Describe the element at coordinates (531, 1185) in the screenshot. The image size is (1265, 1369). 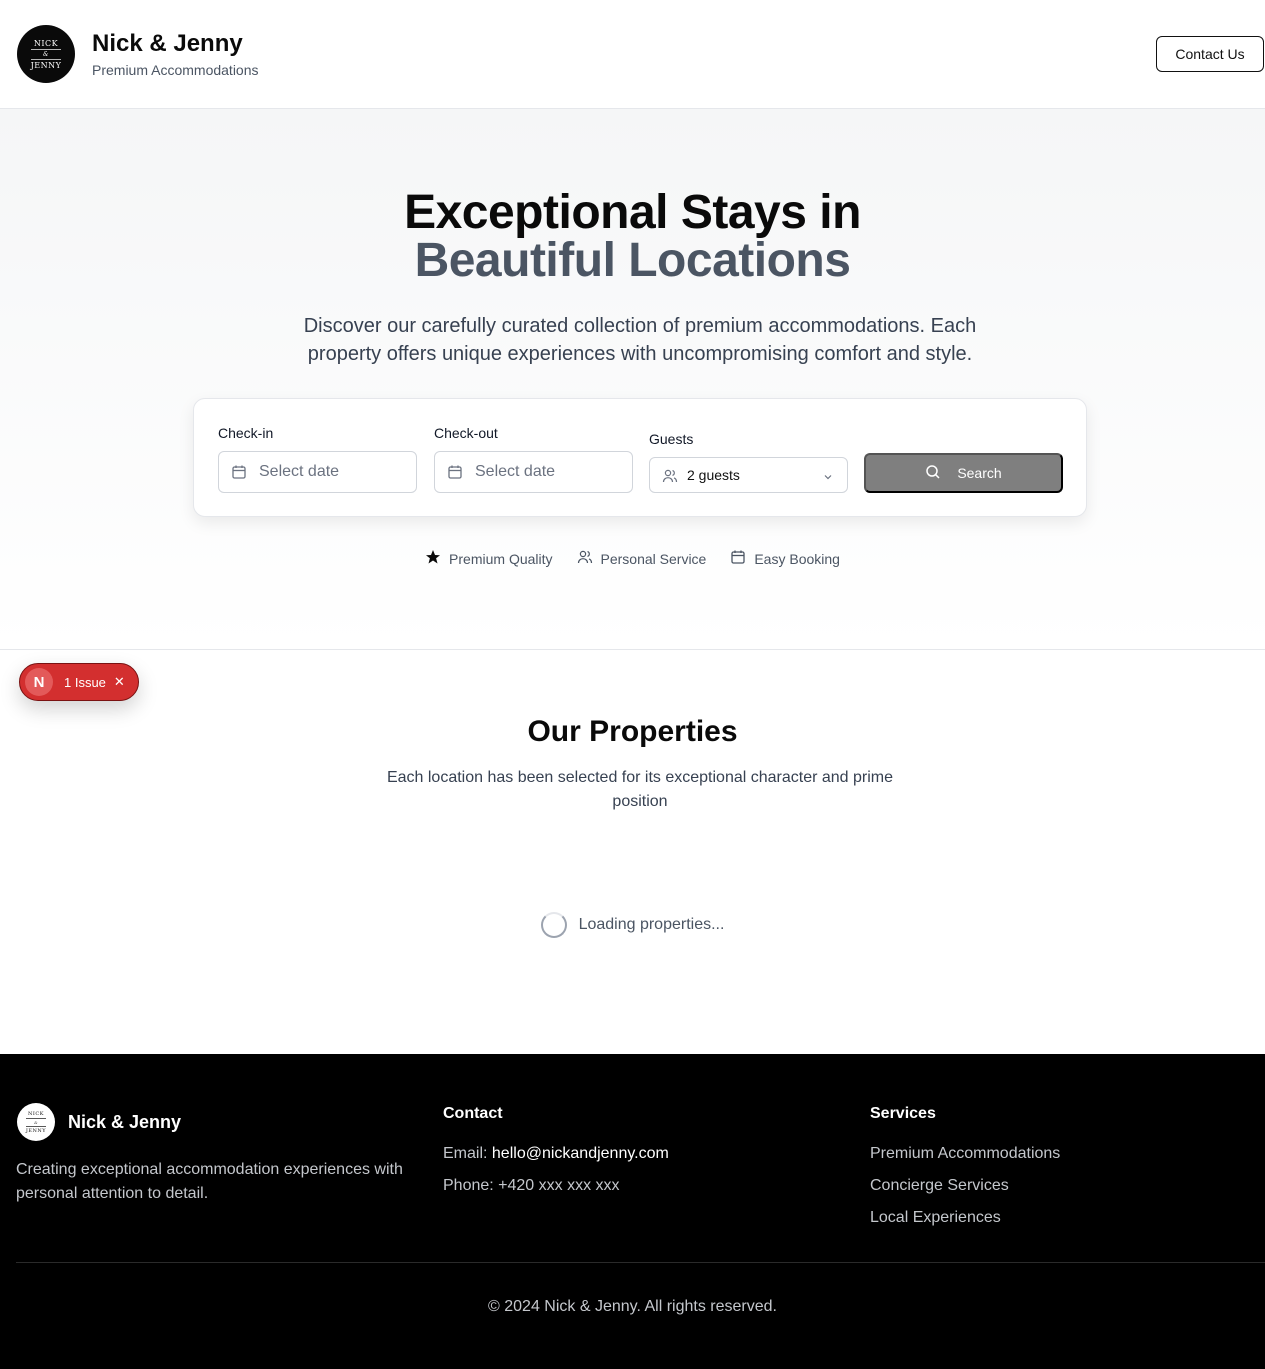
I see `footer-phone: Phone: +420 xxx xxx xxx` at that location.